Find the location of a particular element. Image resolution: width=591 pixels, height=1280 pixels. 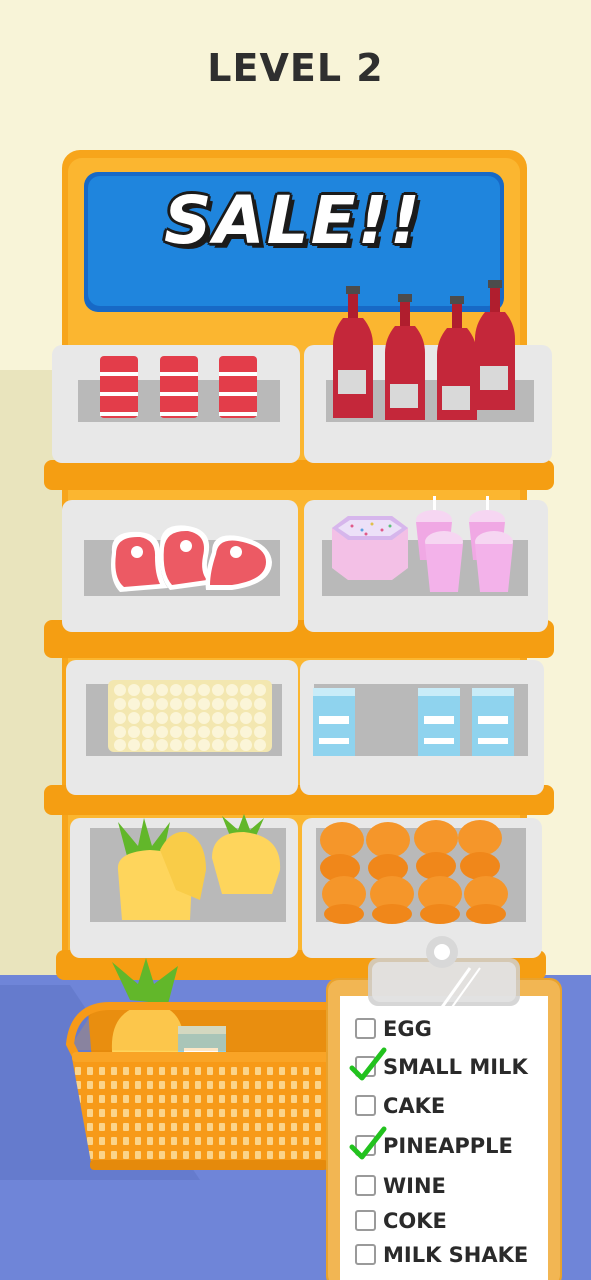

checklist-item-label: SMALL MILK is located at coordinates (455, 1067).